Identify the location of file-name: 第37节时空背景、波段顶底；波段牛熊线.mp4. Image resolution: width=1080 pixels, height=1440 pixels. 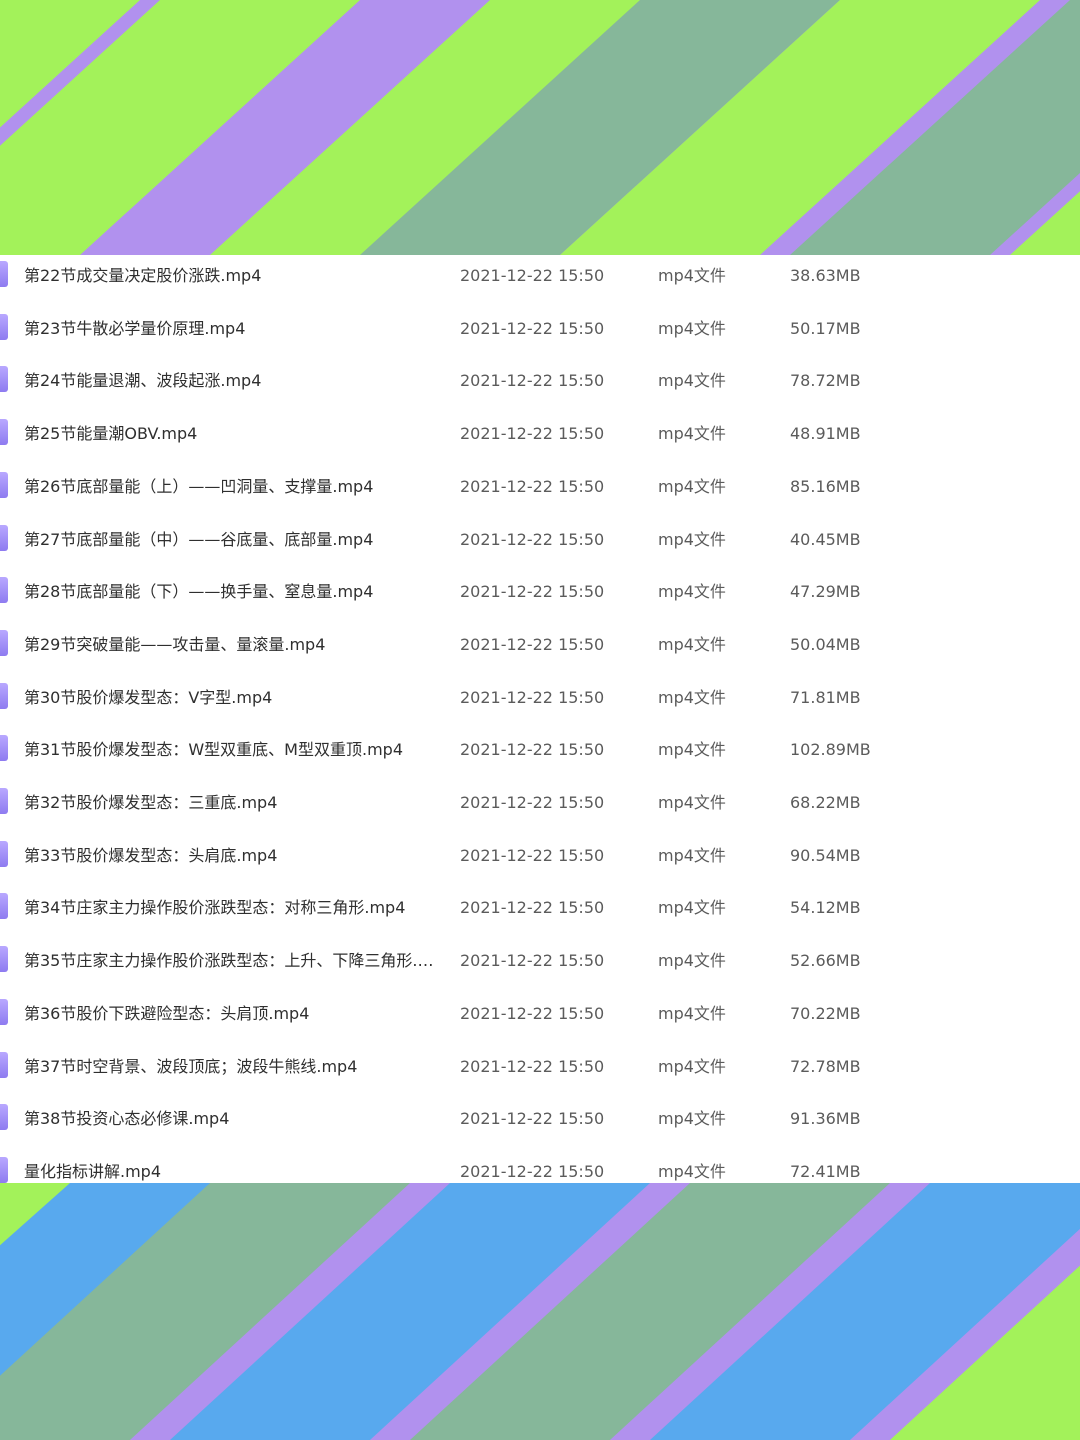
(191, 1066).